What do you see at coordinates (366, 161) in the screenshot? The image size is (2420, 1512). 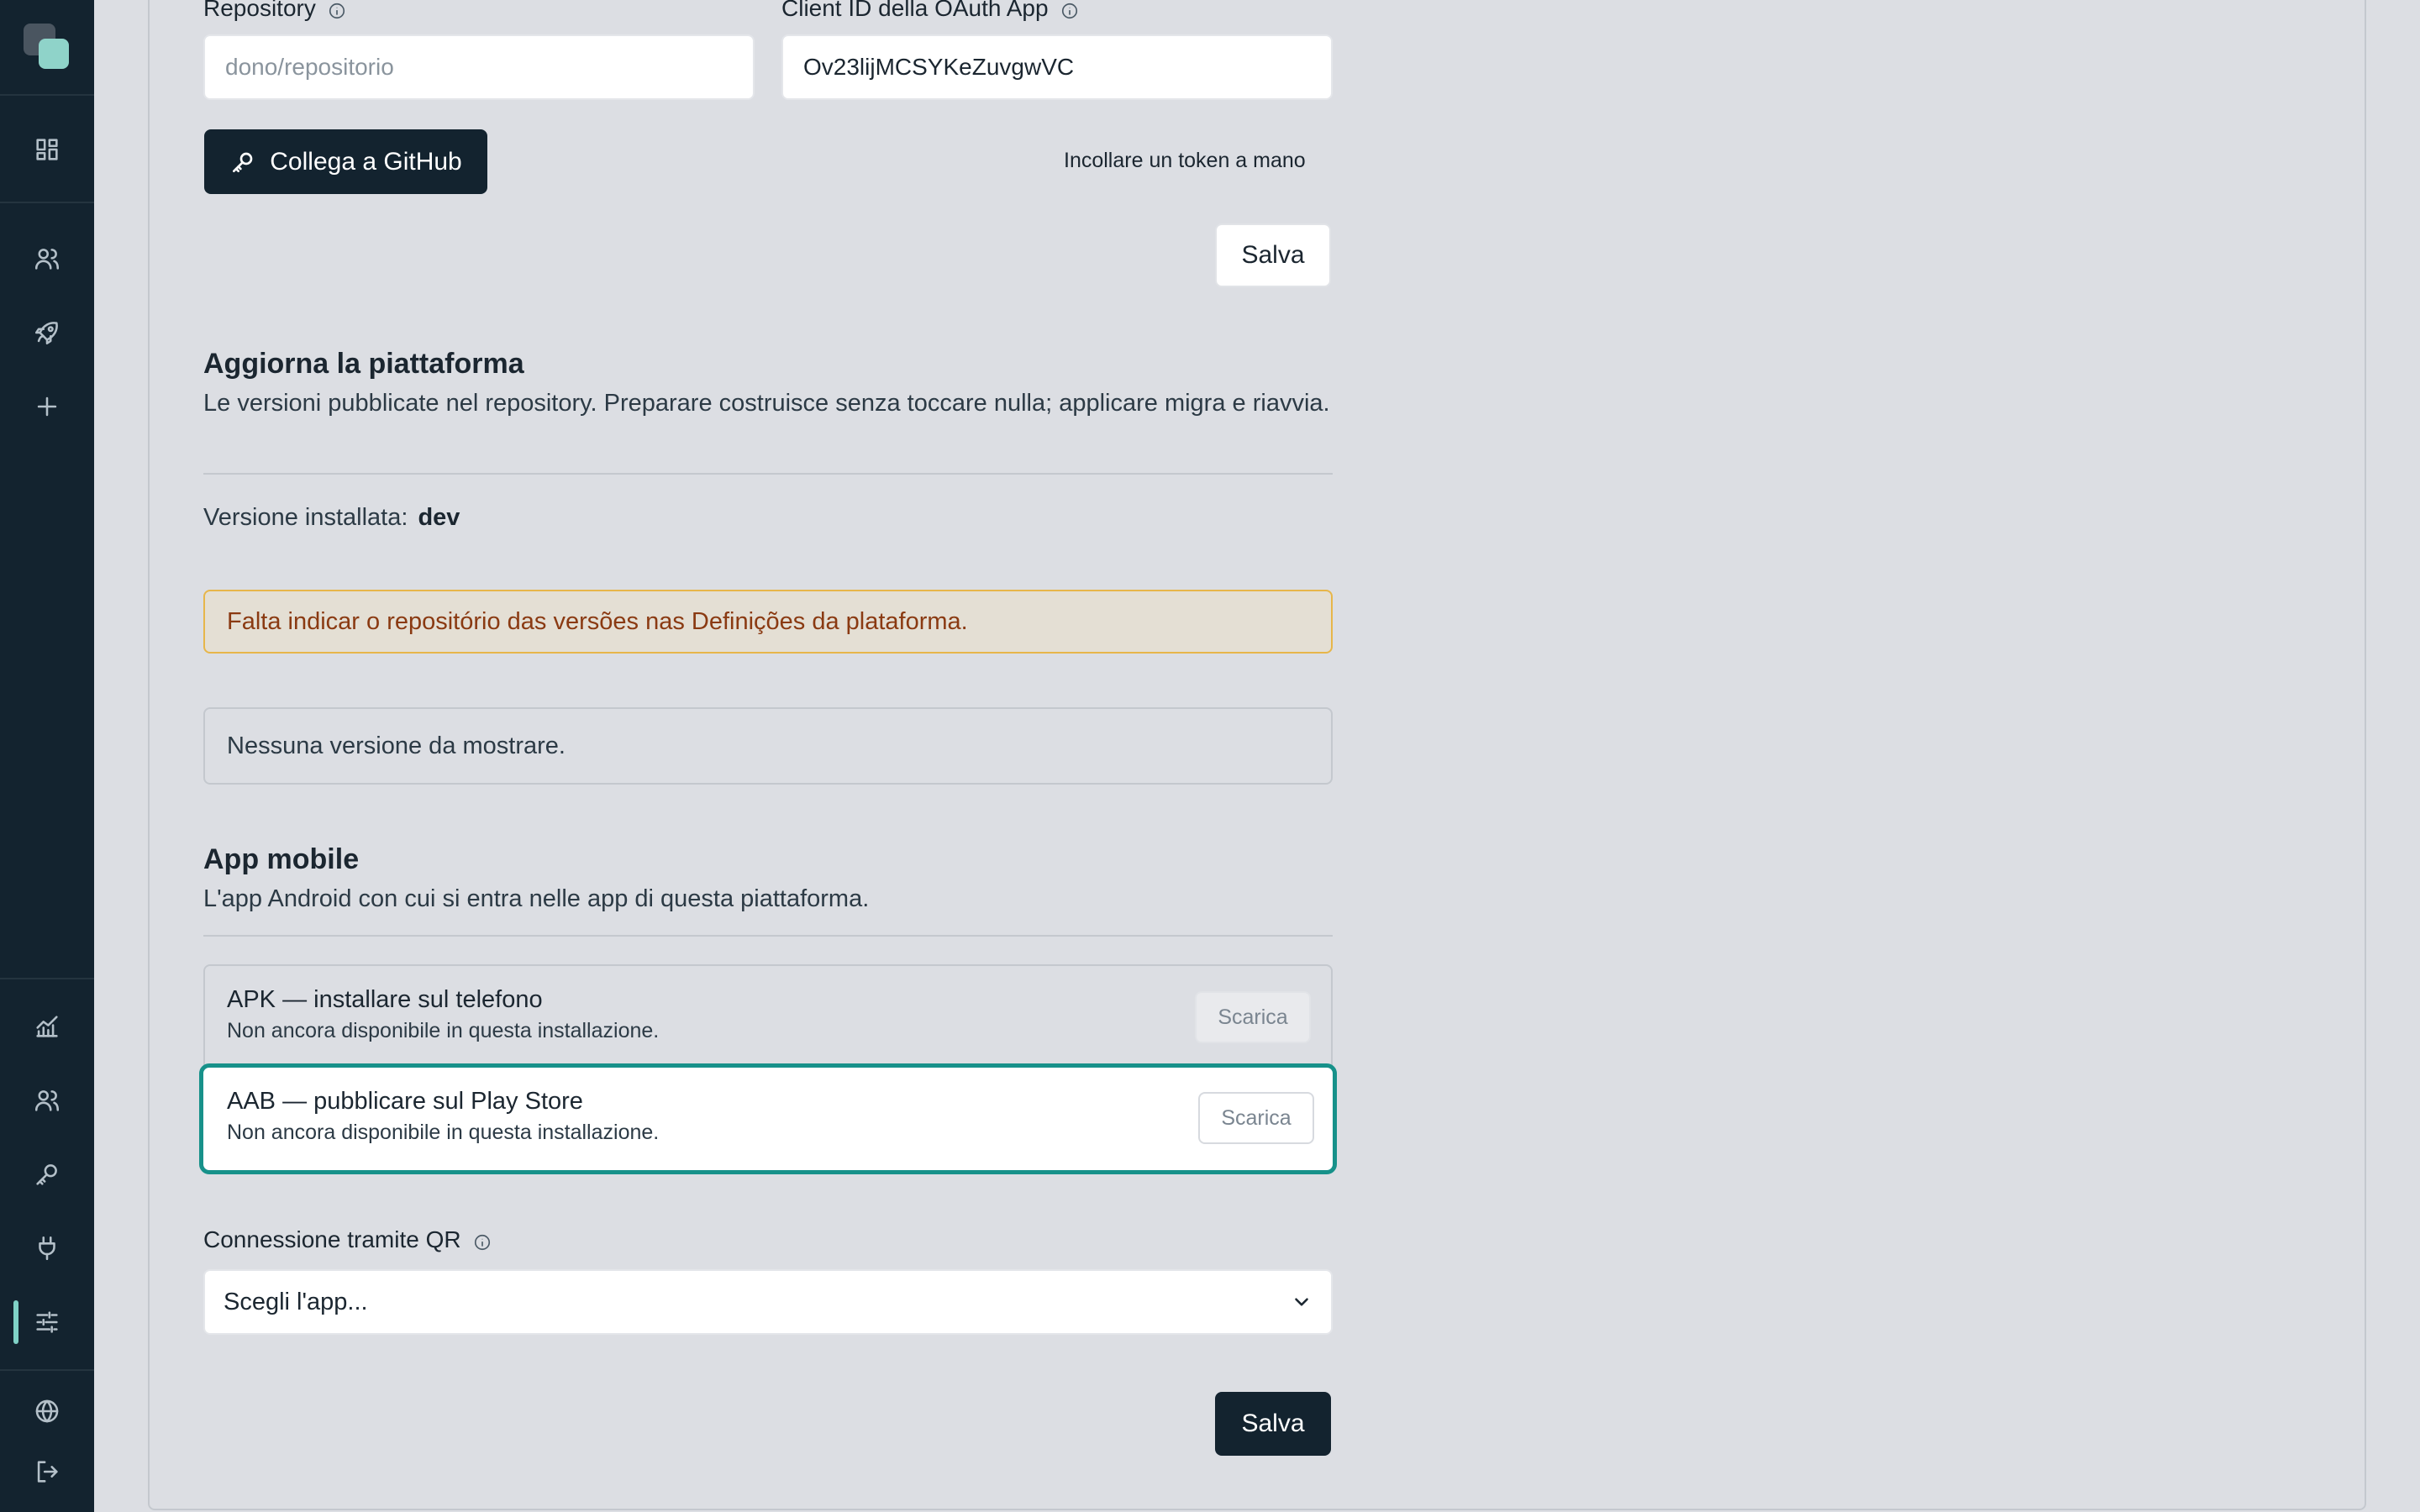 I see `connect-github-label: Collega a GitHub` at bounding box center [366, 161].